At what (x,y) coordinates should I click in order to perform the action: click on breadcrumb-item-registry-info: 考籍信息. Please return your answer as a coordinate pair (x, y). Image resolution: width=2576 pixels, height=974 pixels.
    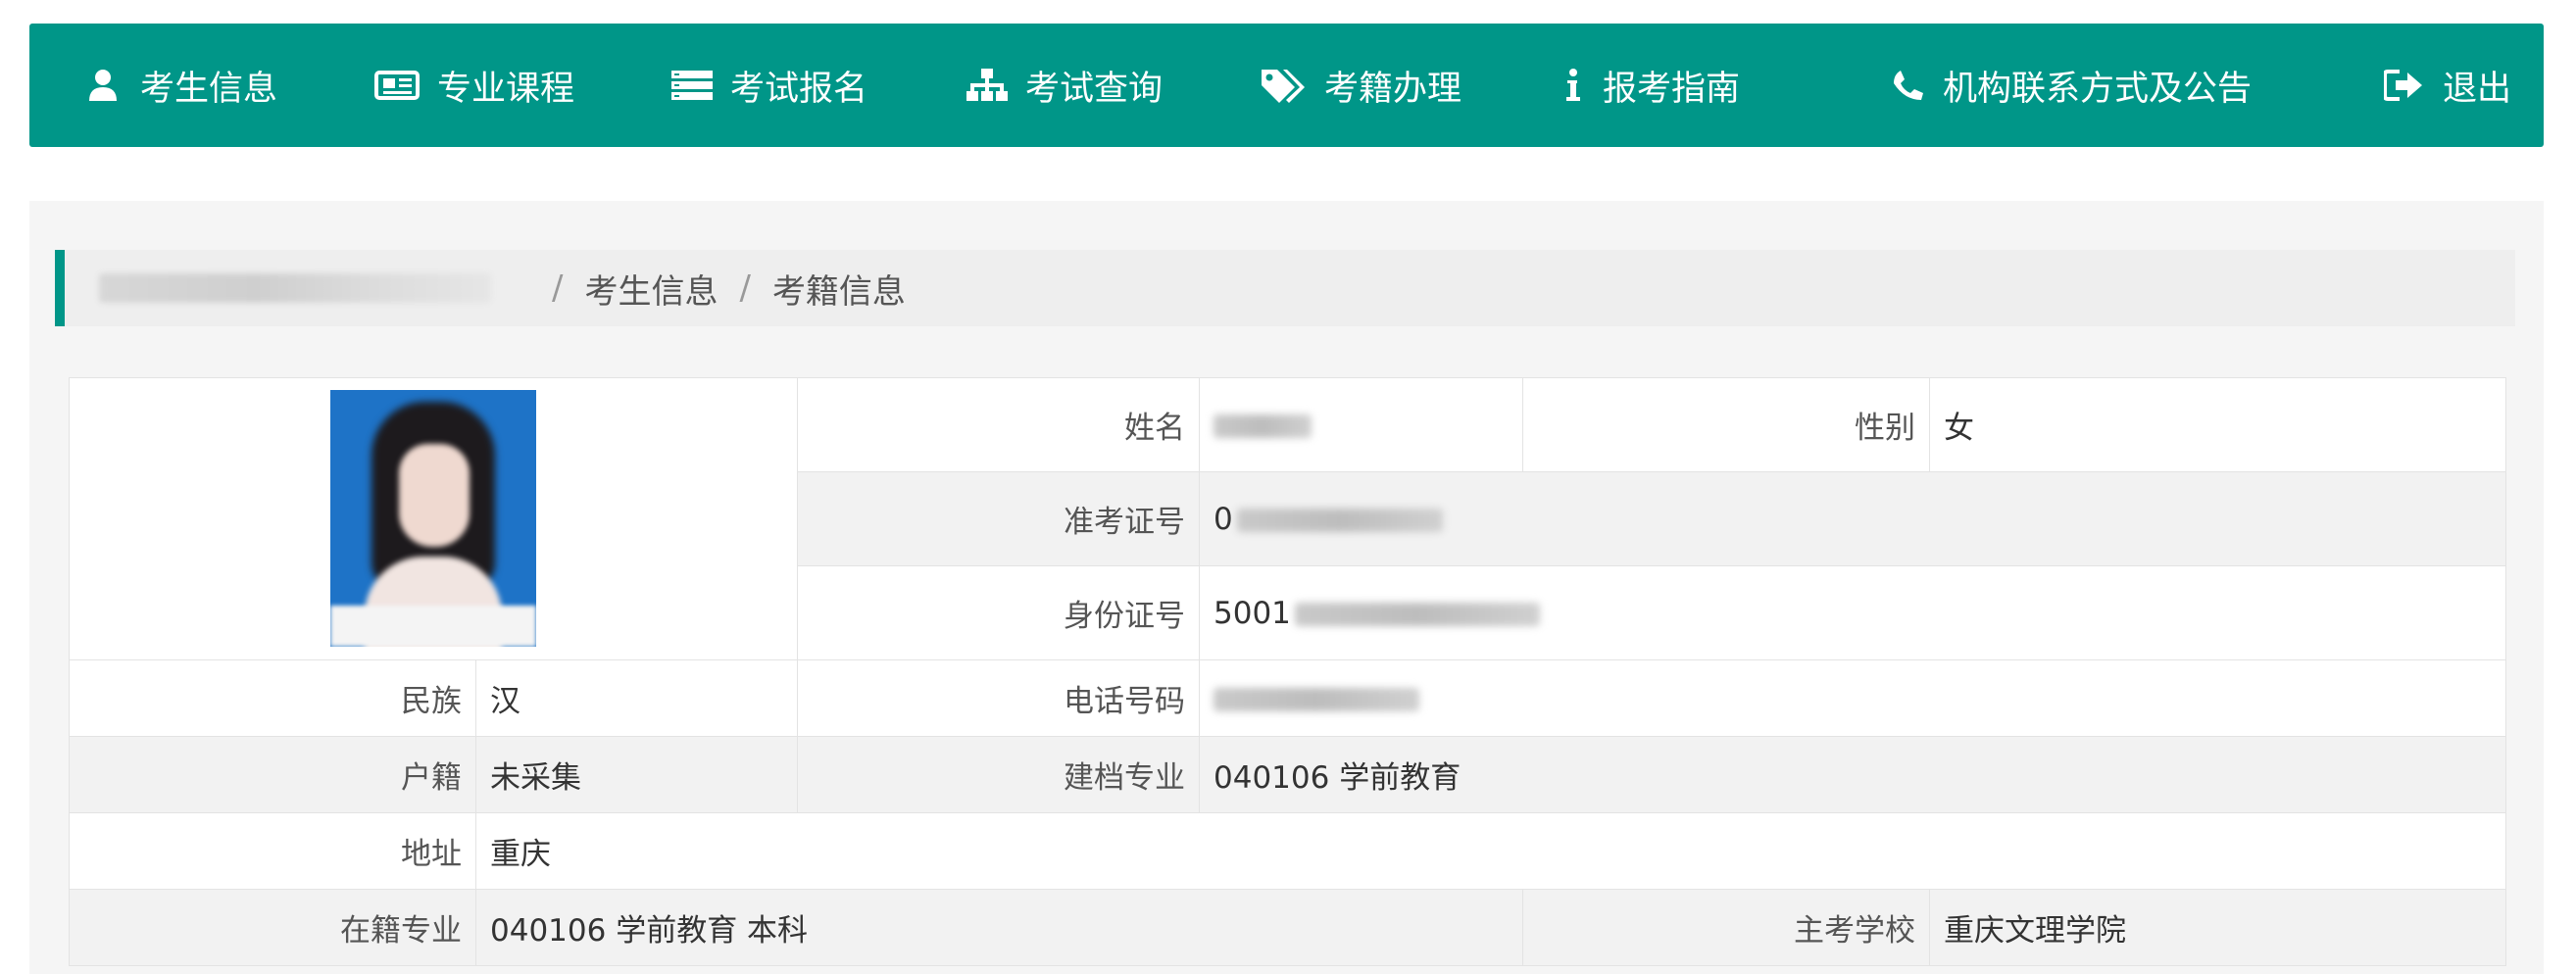
    Looking at the image, I should click on (838, 291).